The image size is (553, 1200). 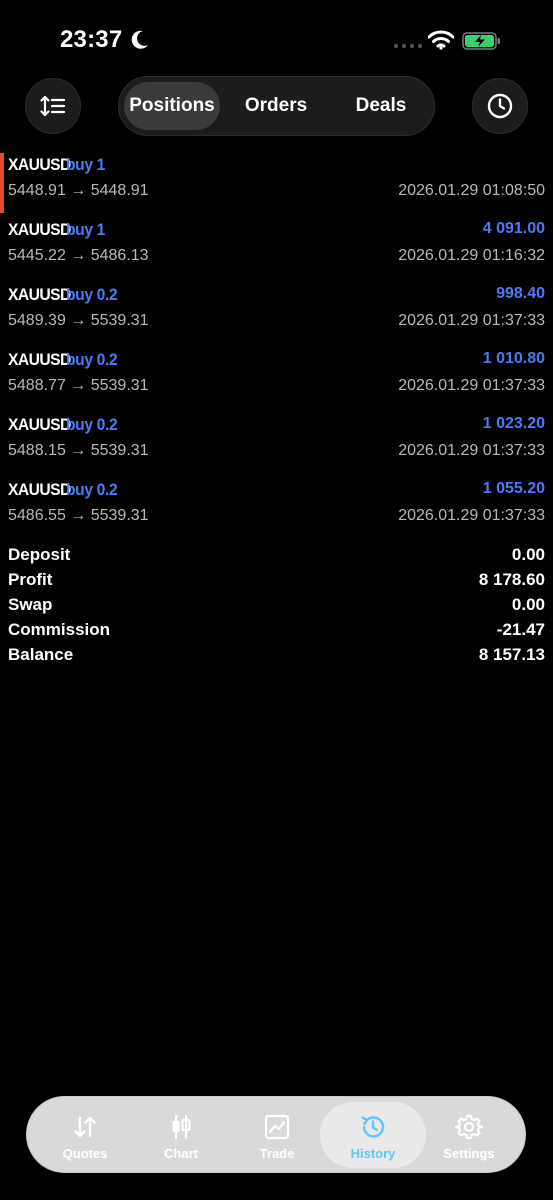 I want to click on tab-history: History, so click(x=373, y=1135).